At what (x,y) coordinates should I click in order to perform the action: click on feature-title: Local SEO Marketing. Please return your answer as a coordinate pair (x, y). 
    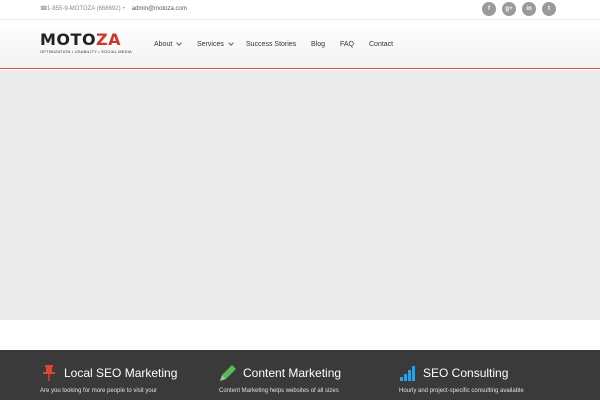
    Looking at the image, I should click on (121, 373).